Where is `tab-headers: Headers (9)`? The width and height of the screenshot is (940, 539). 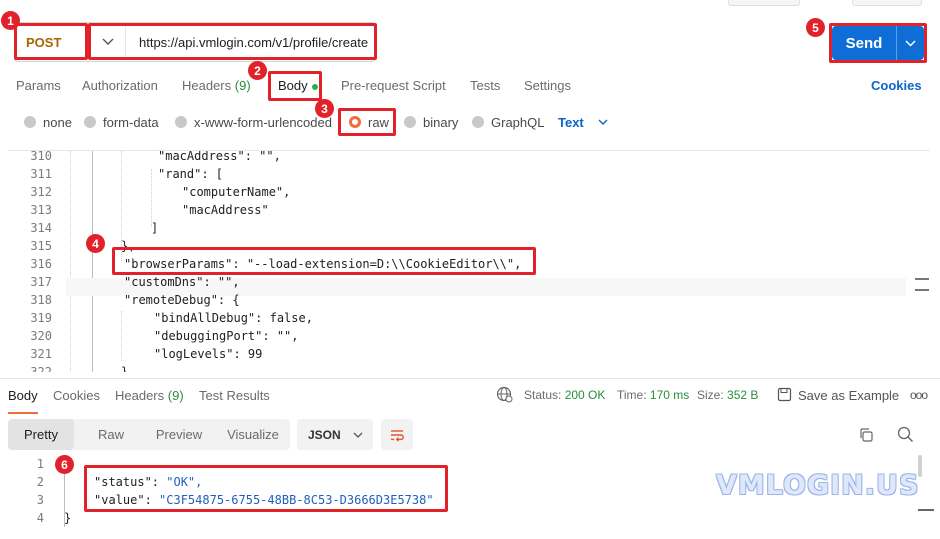
tab-headers: Headers (9) is located at coordinates (216, 87).